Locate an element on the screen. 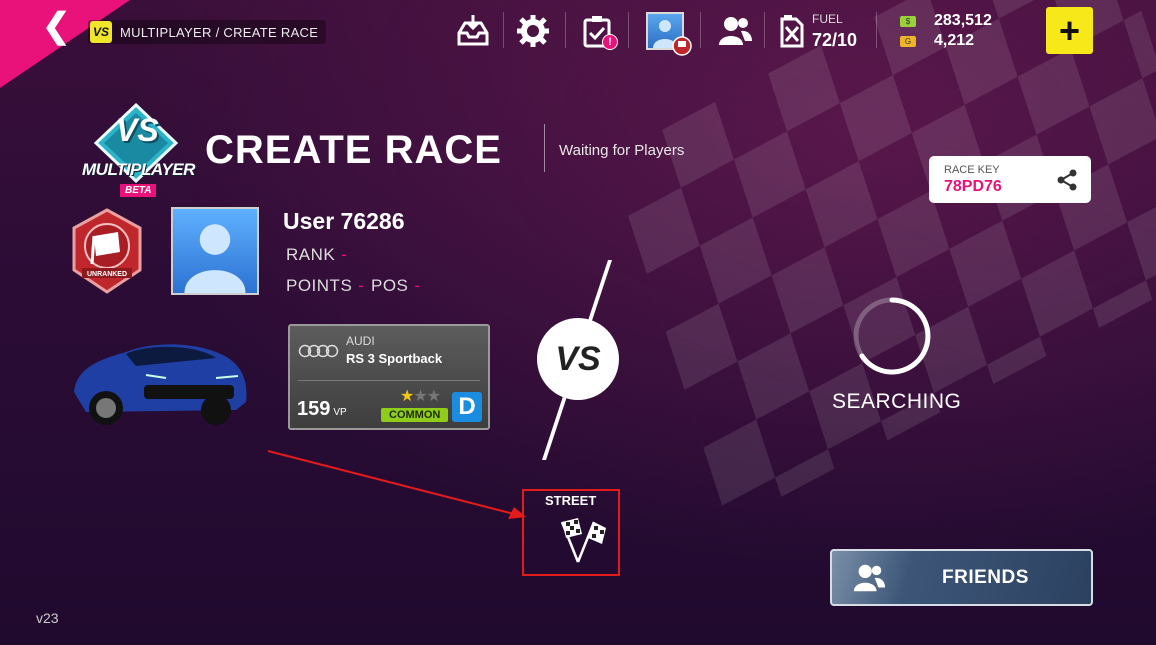  gear-icon is located at coordinates (533, 31).